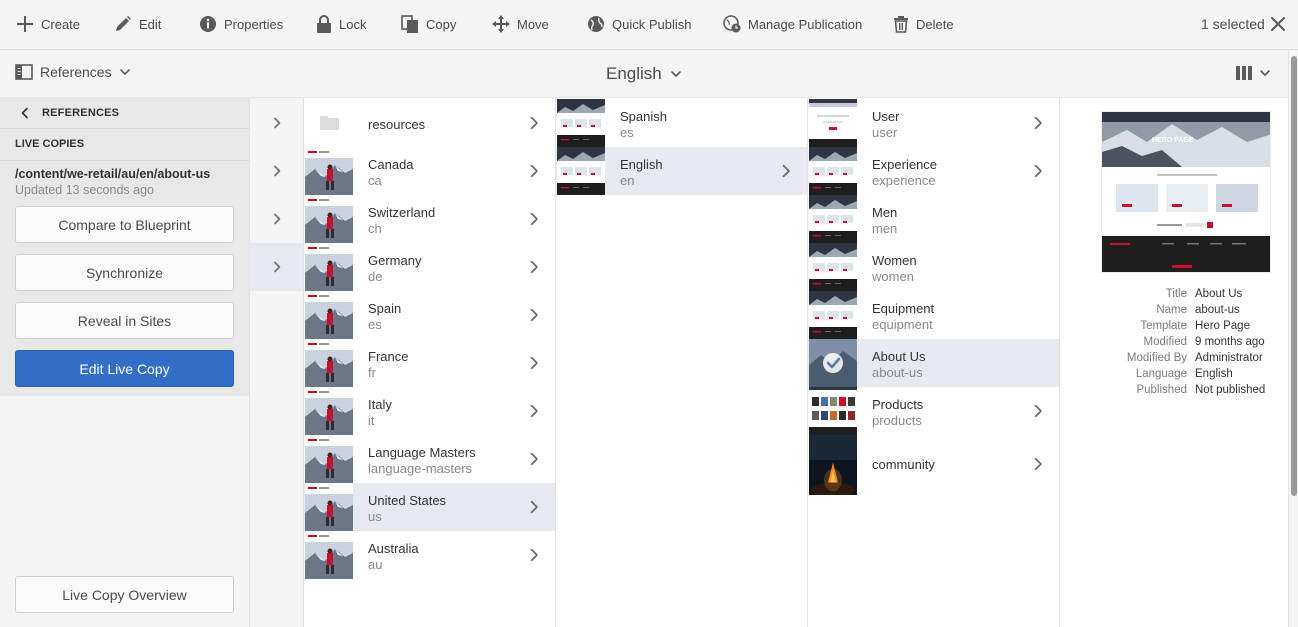 The width and height of the screenshot is (1298, 627). I want to click on list-item-united-states: United States us, so click(429, 507).